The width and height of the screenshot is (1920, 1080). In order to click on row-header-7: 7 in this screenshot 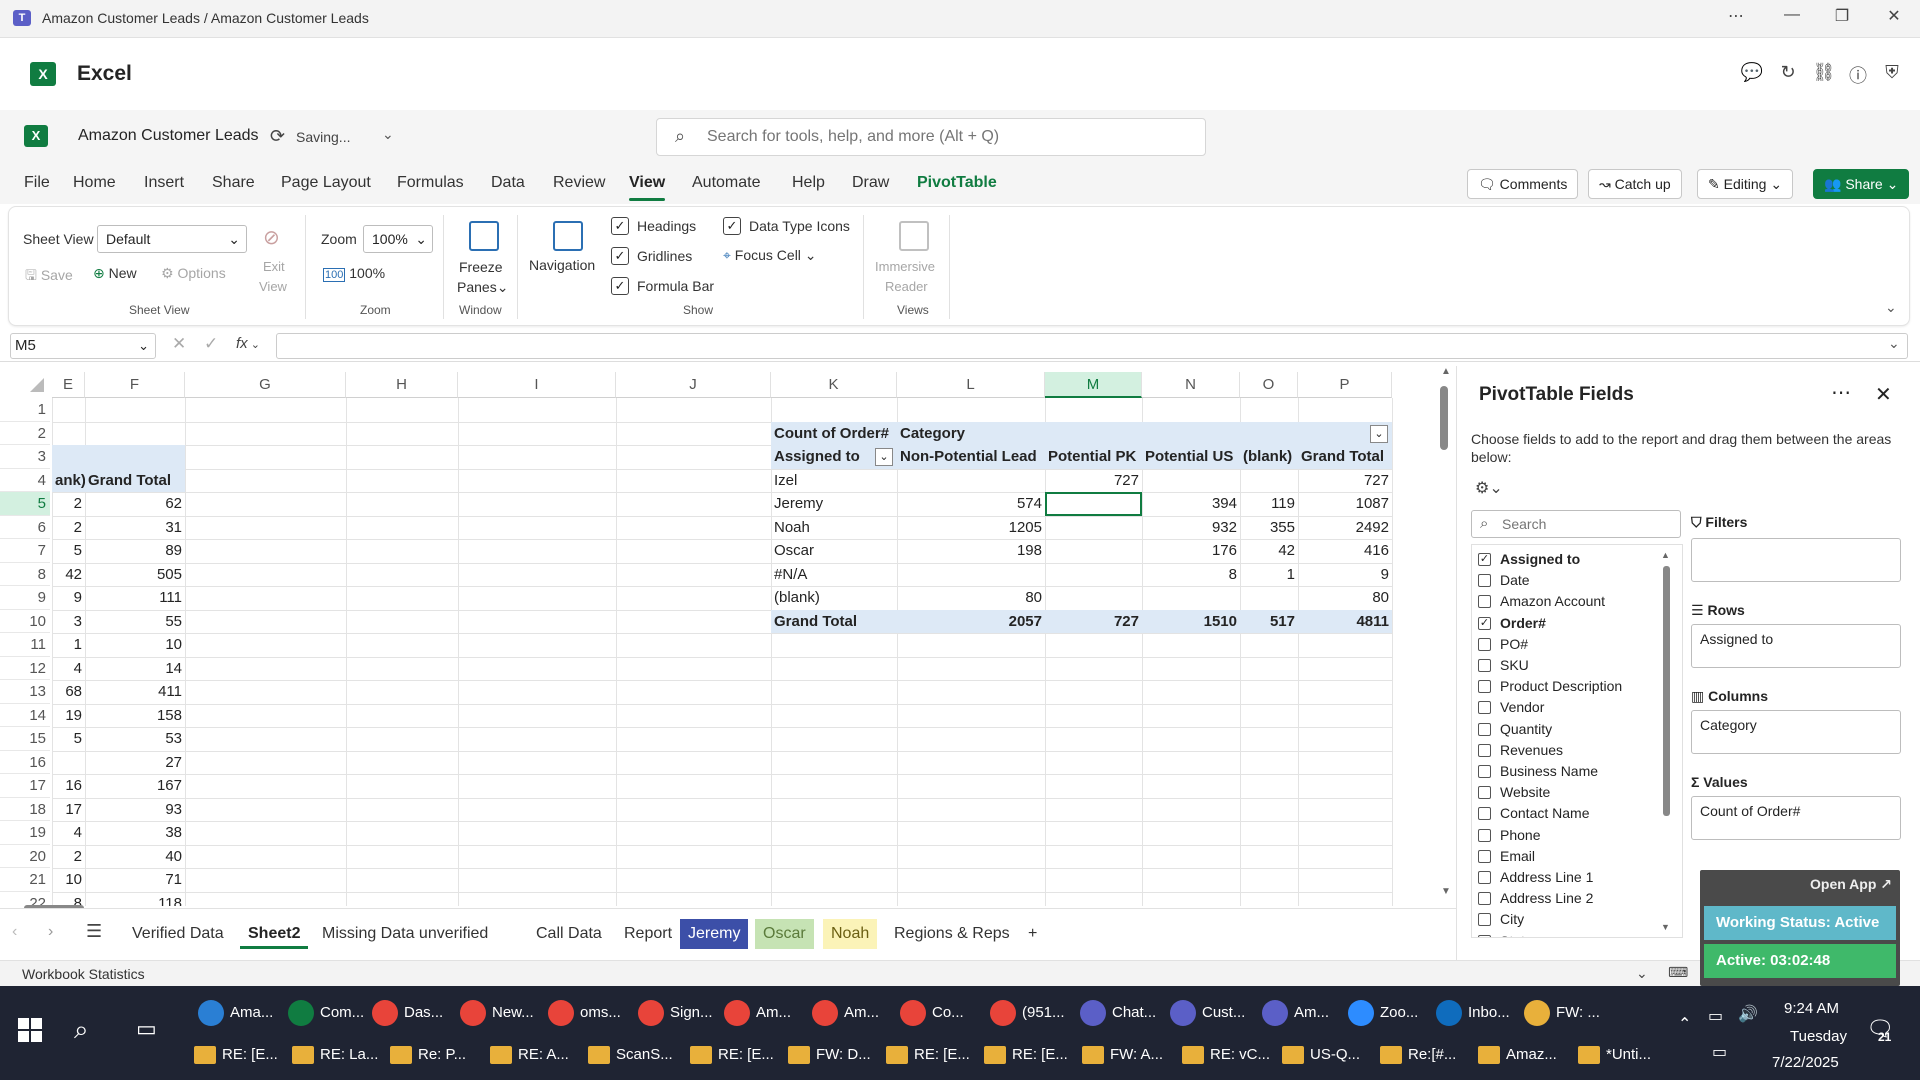, I will do `click(25, 551)`.